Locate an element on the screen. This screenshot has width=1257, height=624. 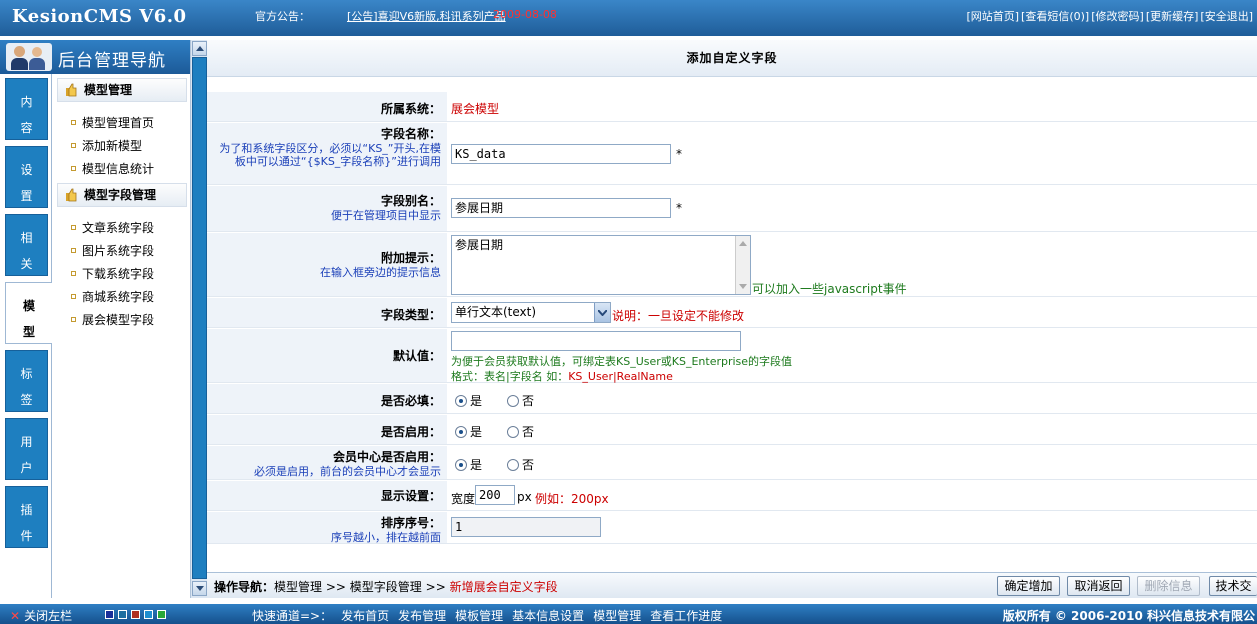
sidebar-item-download-fields: 下载系统字段 is located at coordinates (112, 273).